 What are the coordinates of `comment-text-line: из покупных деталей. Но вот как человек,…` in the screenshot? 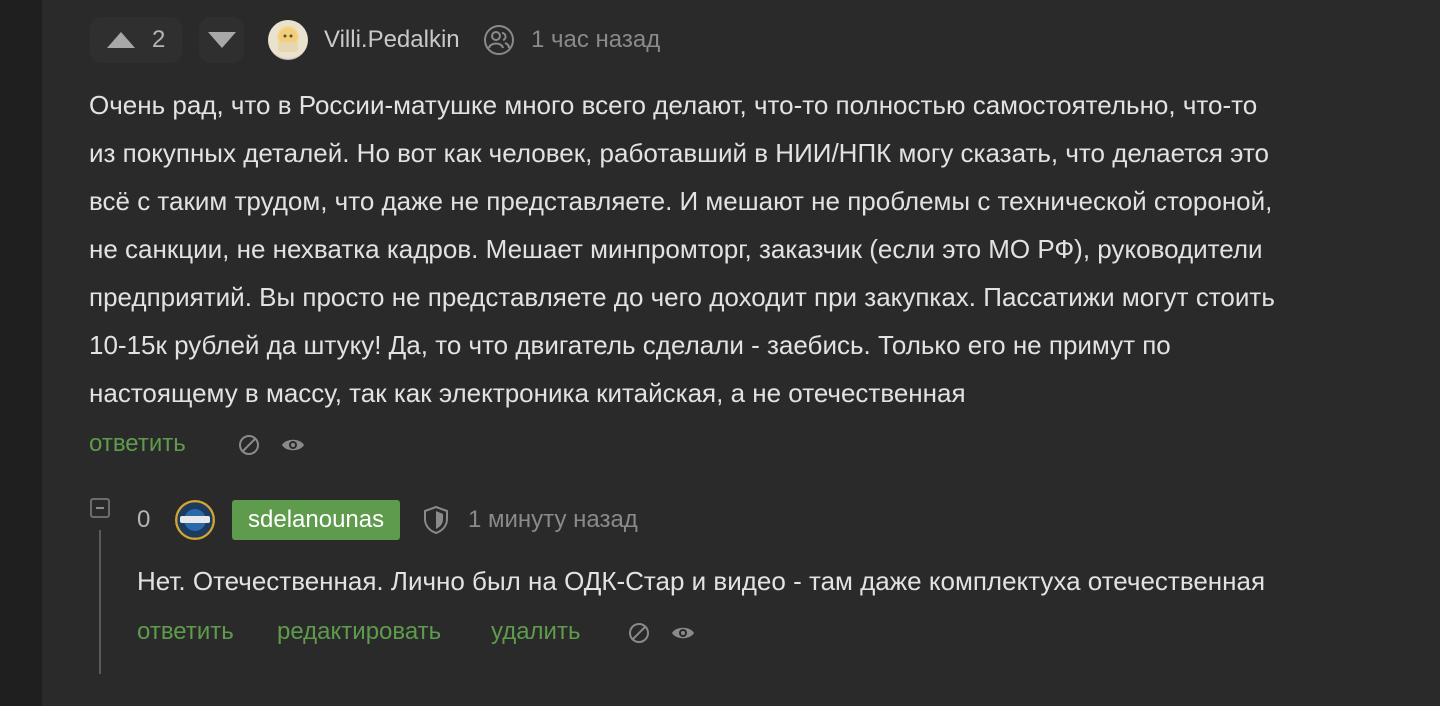 It's located at (679, 153).